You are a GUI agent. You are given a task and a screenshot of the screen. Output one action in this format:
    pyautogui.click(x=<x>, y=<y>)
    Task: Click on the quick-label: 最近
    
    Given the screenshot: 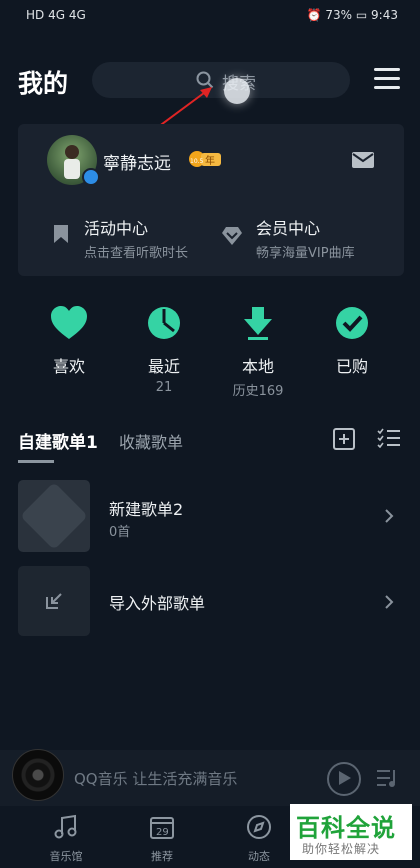 What is the action you would take?
    pyautogui.click(x=163, y=366)
    